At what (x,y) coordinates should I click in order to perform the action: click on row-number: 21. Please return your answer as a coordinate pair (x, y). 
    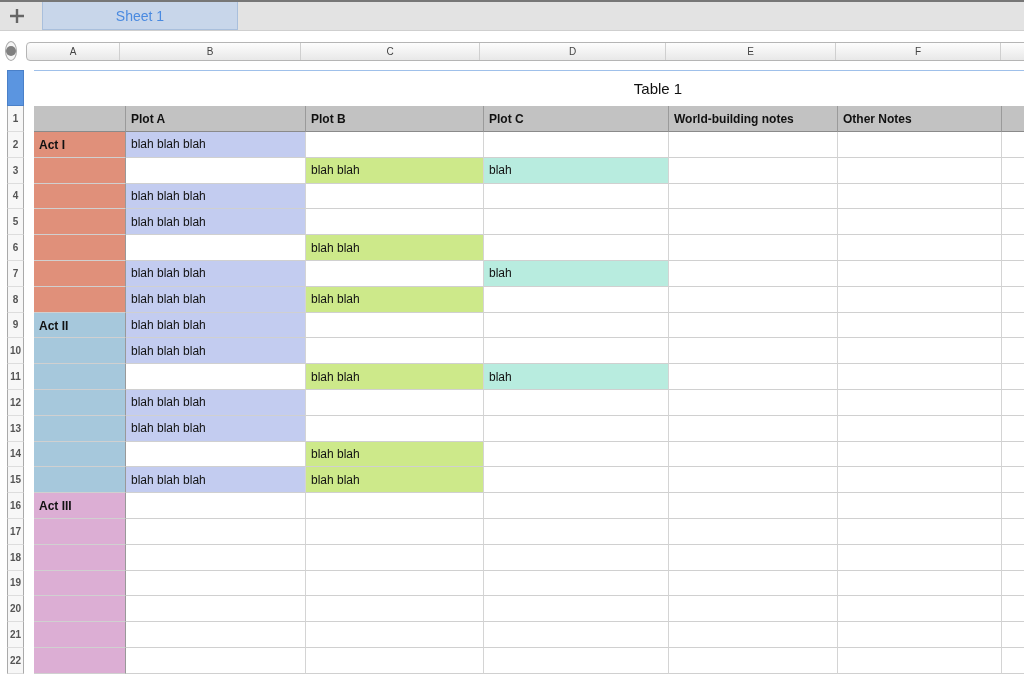
    Looking at the image, I should click on (15, 635).